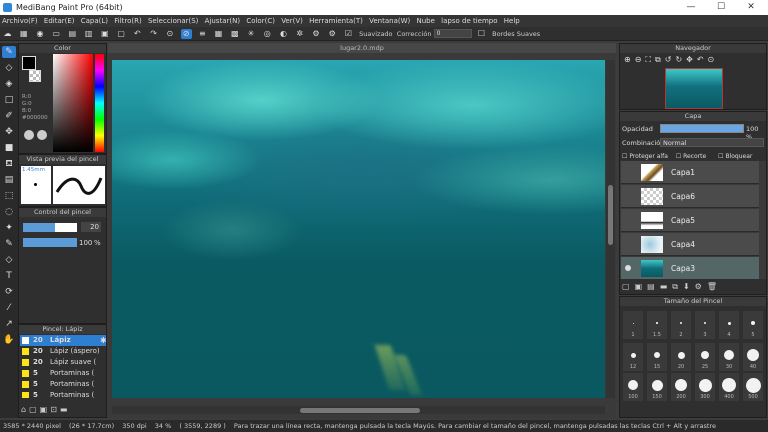 This screenshot has height=432, width=768. I want to click on no-snap-icon: ⊘, so click(186, 34).